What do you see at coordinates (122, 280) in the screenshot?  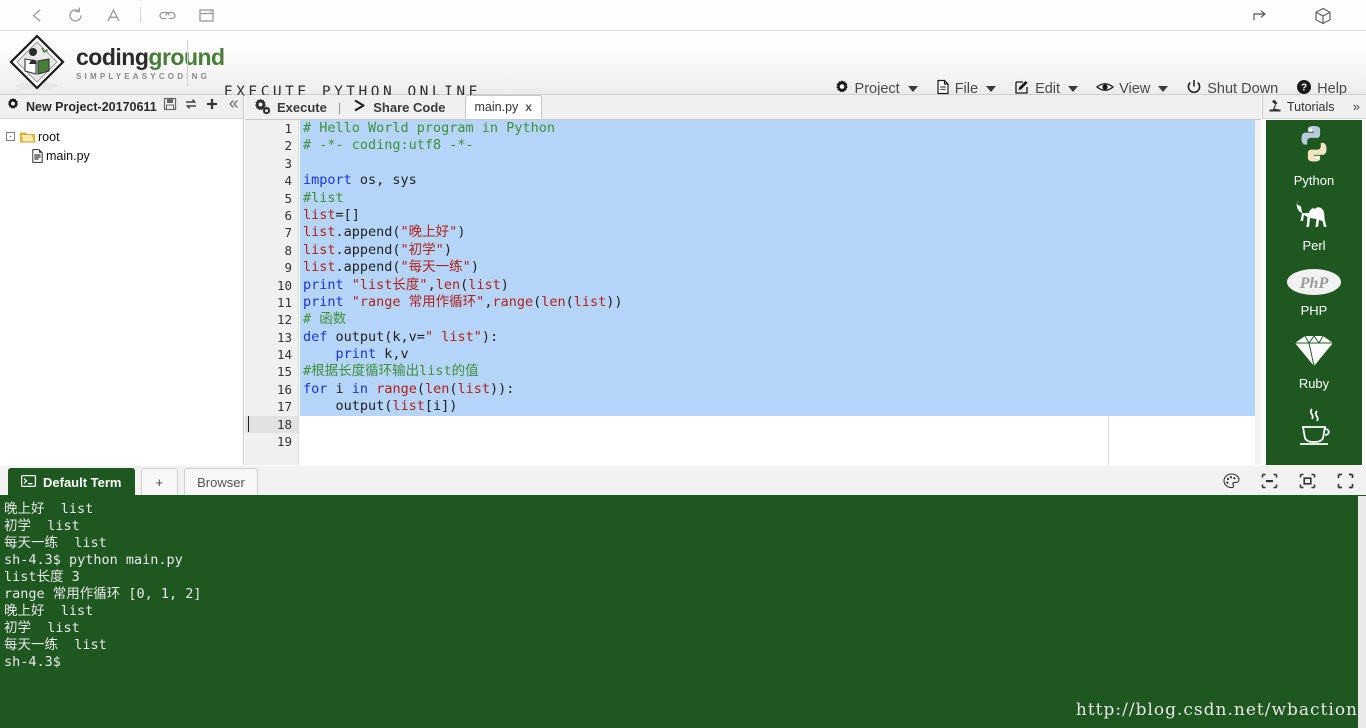 I see `project-explorer-panel: New Project-20170611 - root main.py` at bounding box center [122, 280].